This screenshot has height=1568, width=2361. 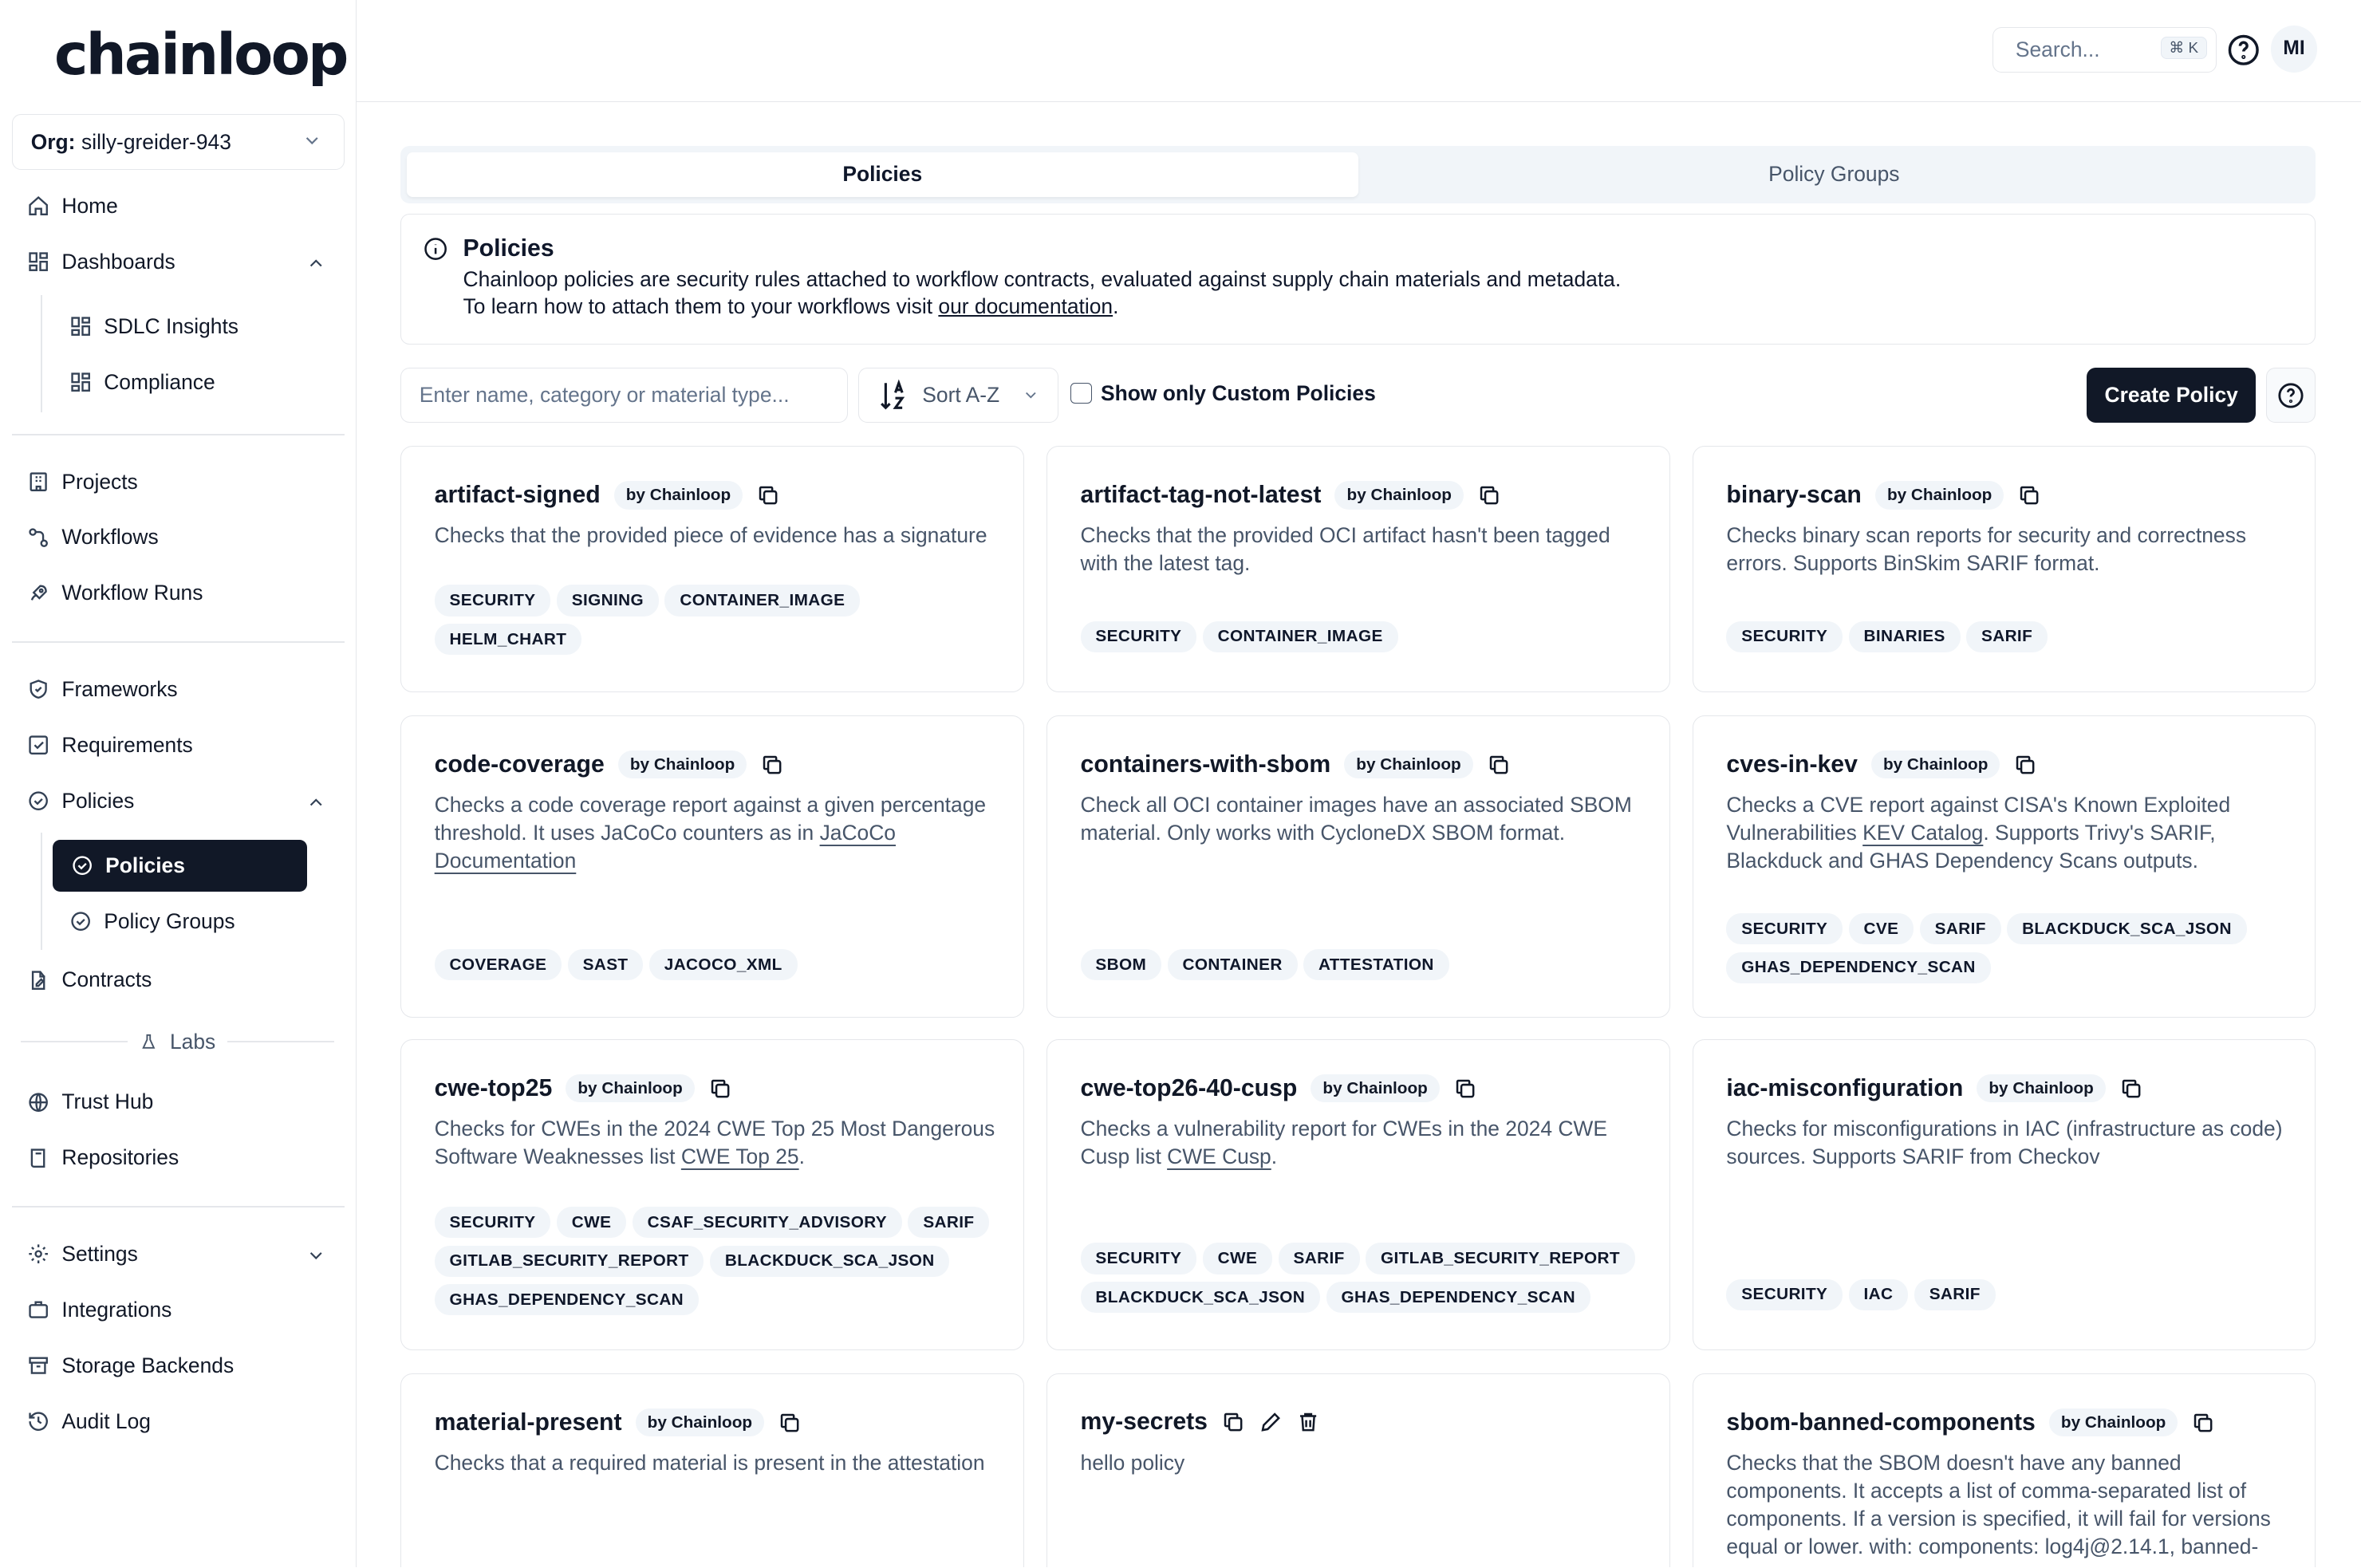 What do you see at coordinates (90, 1102) in the screenshot?
I see `sidebar-item-trust-hub: Trust Hub` at bounding box center [90, 1102].